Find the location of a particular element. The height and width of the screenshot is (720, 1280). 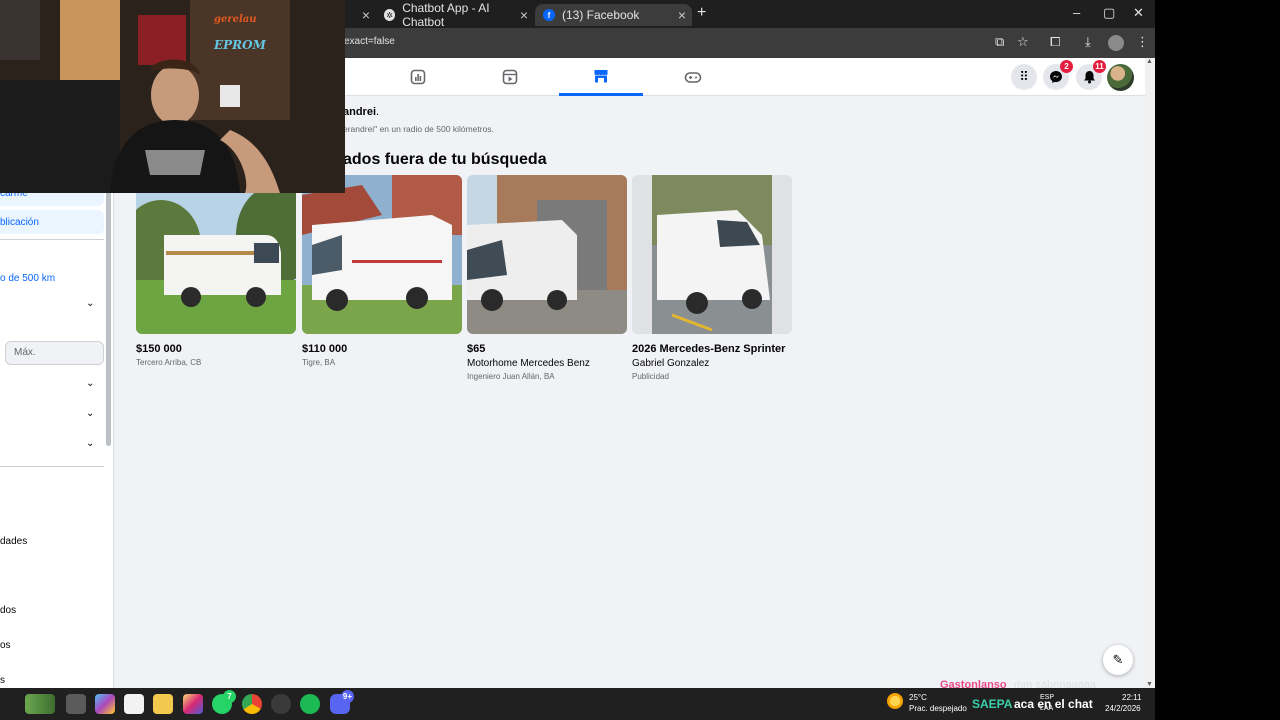

spotify-icon is located at coordinates (310, 704).